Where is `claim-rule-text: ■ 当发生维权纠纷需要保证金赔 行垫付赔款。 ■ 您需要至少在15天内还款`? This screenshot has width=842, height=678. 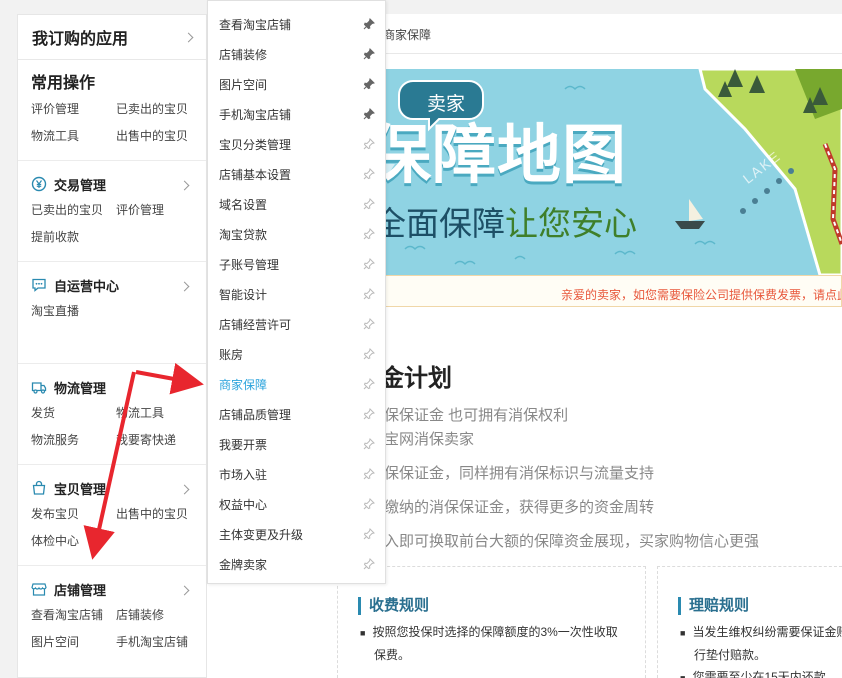
claim-rule-text: ■ 当发生维权纠纷需要保证金赔 行垫付赔款。 ■ 您需要至少在15天内还款 is located at coordinates (761, 651).